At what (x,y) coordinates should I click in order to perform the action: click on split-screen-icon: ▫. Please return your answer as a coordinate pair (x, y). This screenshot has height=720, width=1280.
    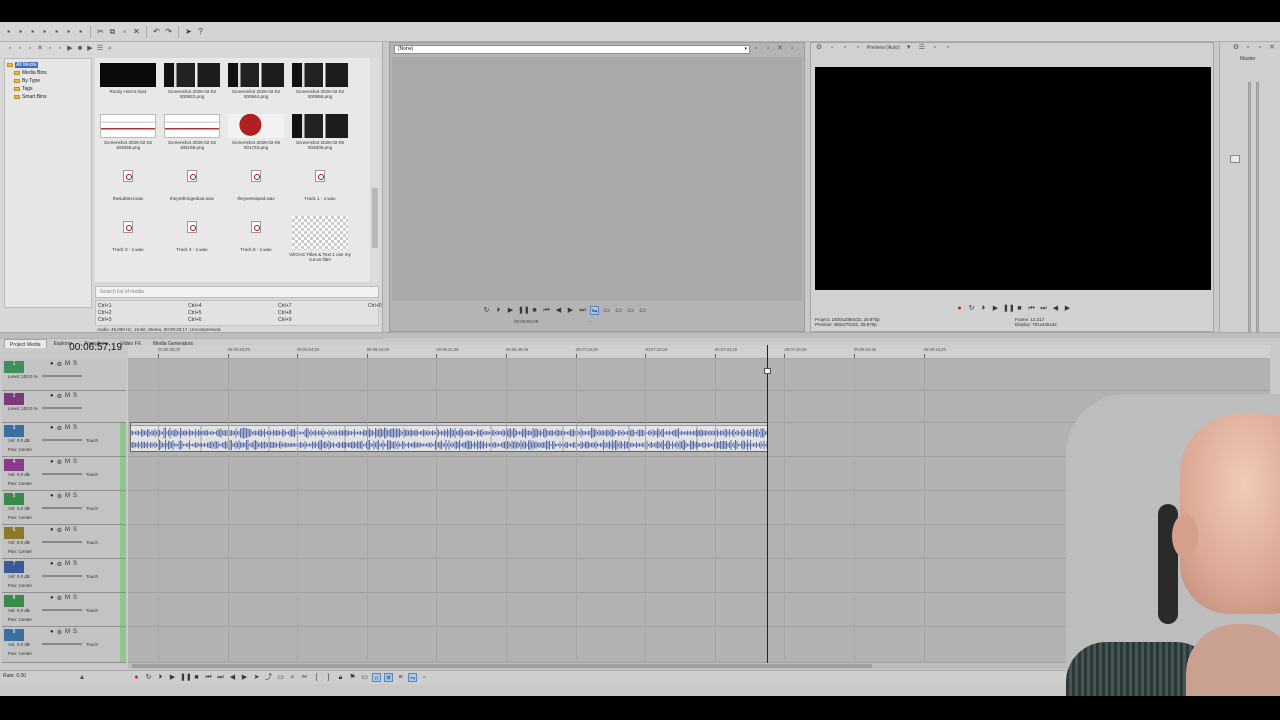
    Looking at the image, I should click on (858, 48).